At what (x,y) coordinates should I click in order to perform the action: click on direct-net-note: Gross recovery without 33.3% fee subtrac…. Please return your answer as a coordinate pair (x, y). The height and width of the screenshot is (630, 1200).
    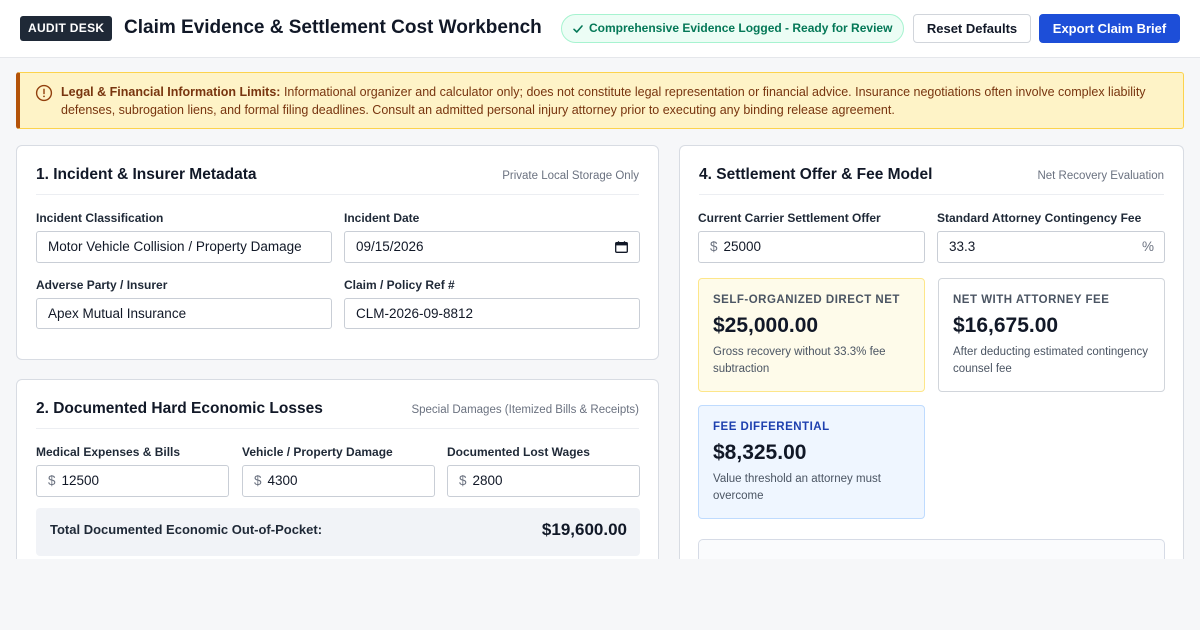
    Looking at the image, I should click on (799, 360).